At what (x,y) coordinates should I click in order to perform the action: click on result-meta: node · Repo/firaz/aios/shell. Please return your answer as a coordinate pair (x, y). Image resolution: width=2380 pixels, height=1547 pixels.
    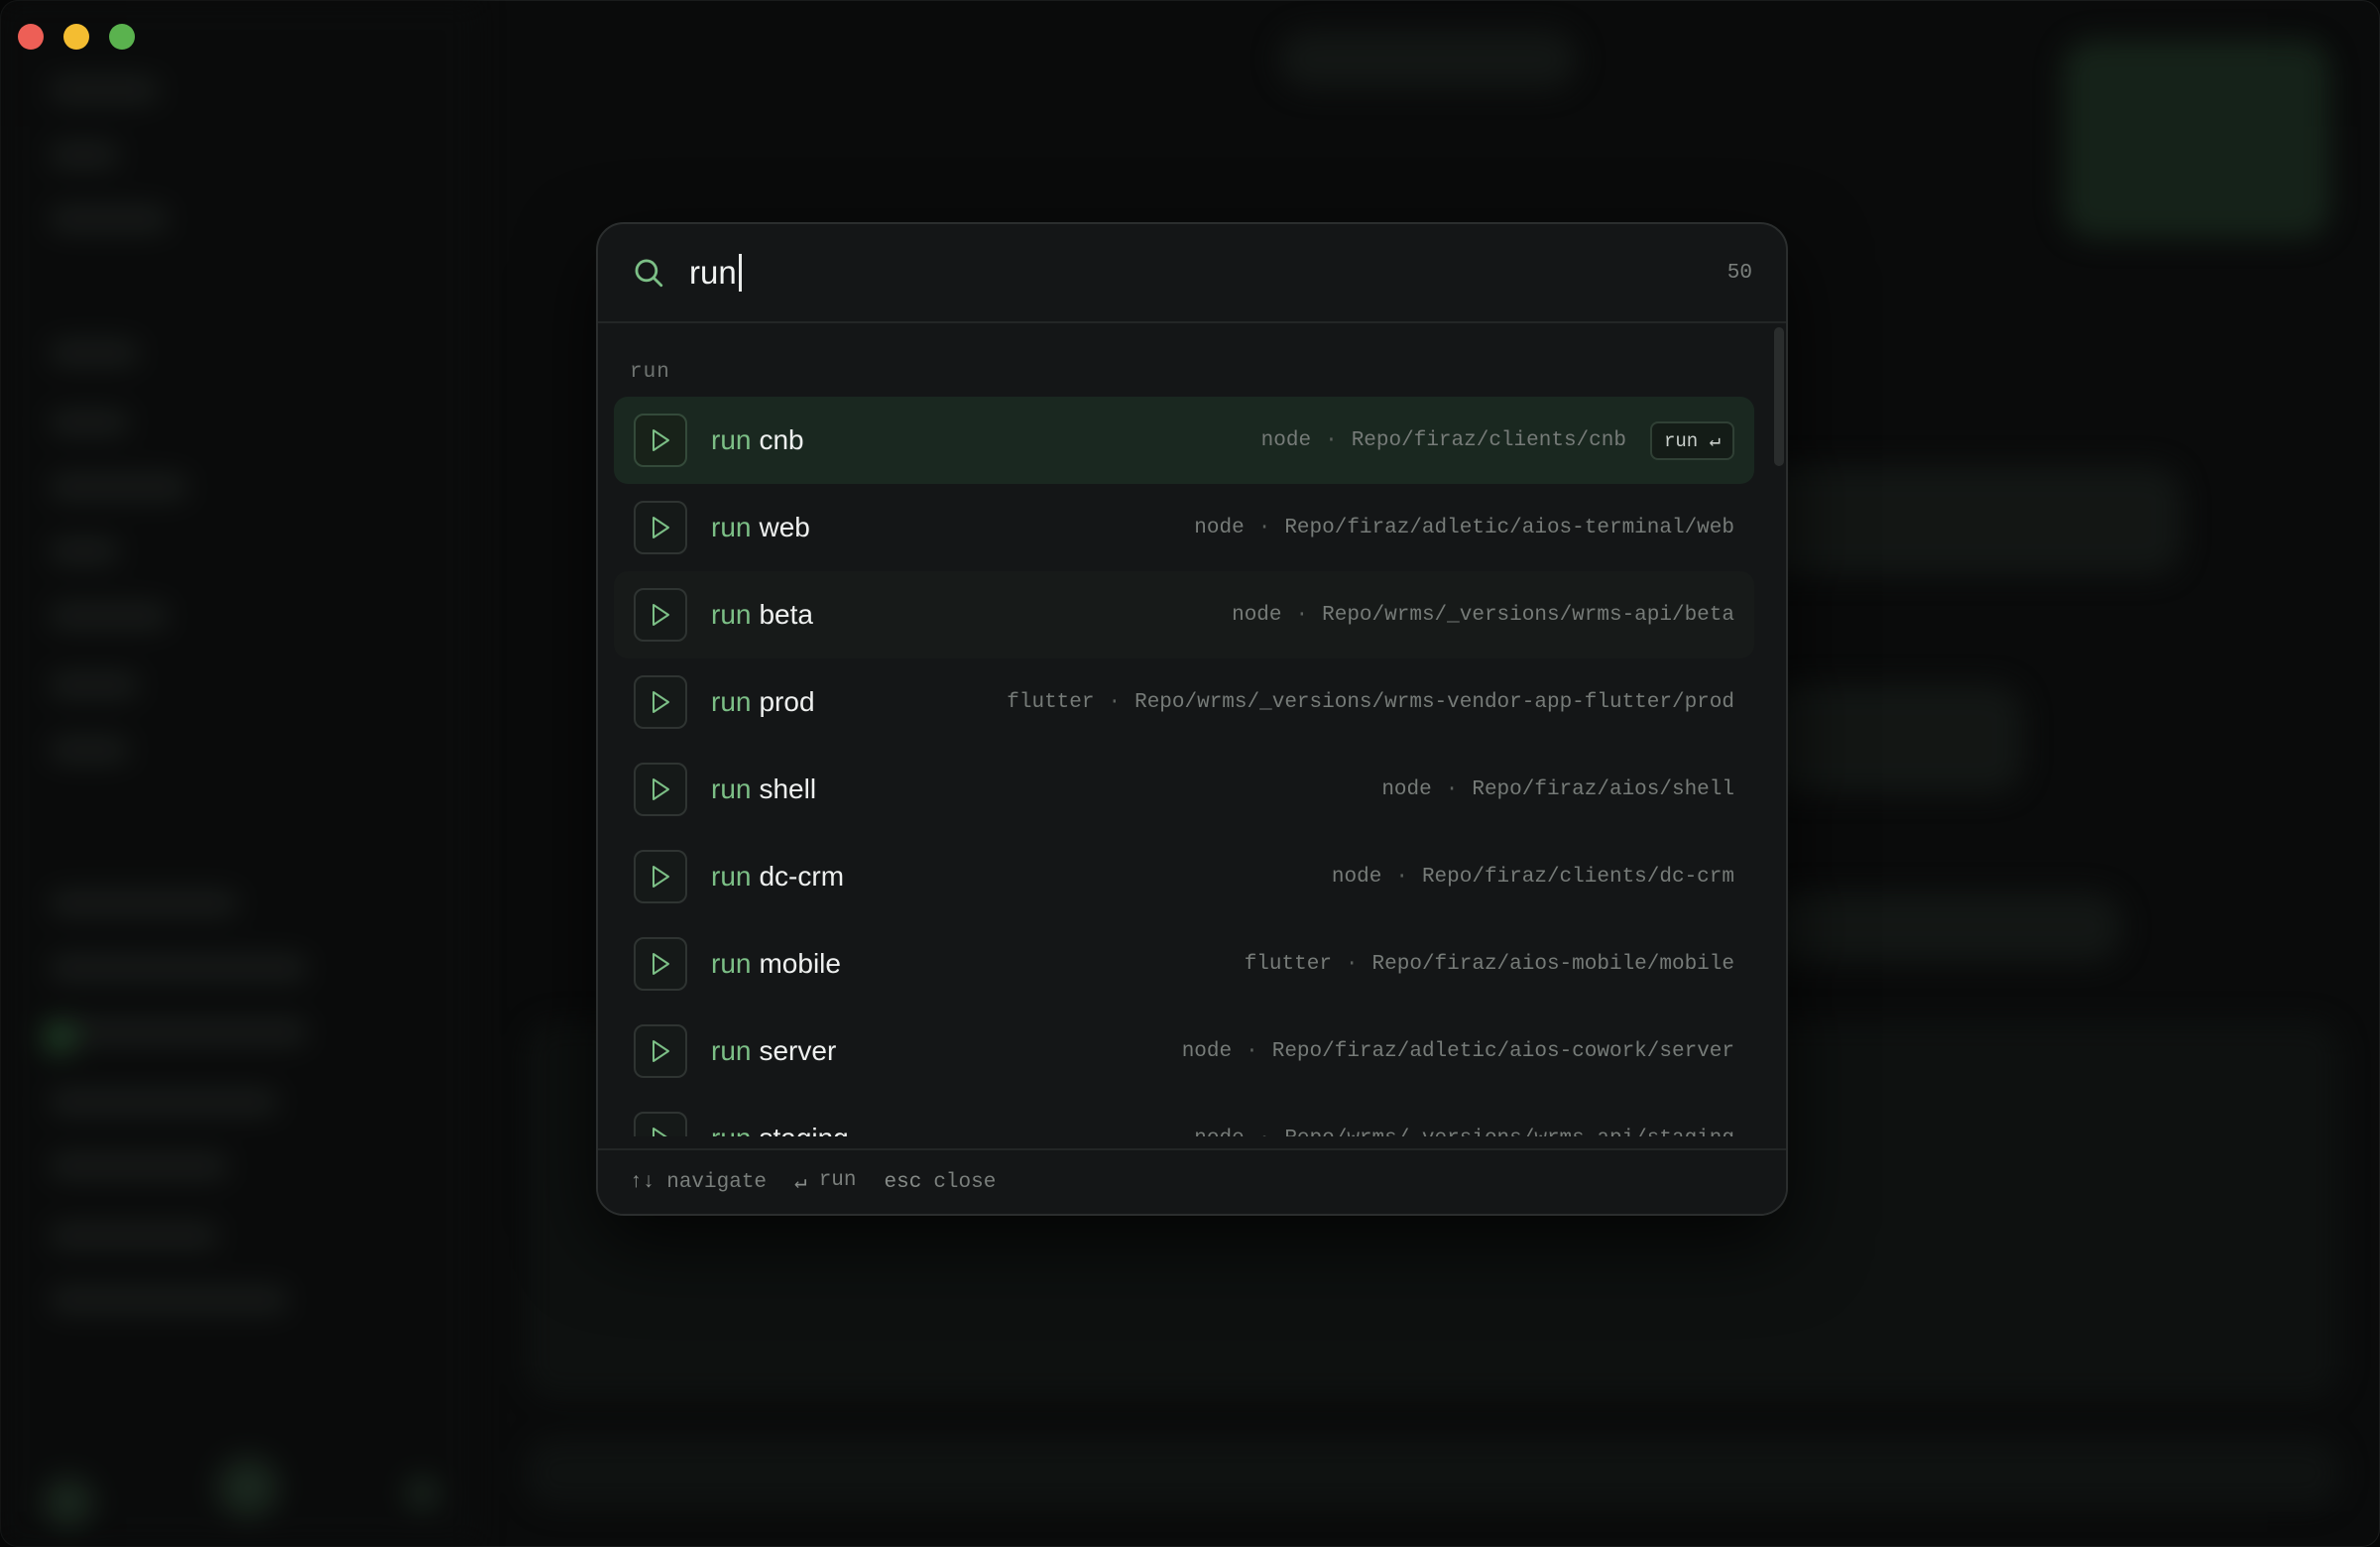
    Looking at the image, I should click on (1557, 789).